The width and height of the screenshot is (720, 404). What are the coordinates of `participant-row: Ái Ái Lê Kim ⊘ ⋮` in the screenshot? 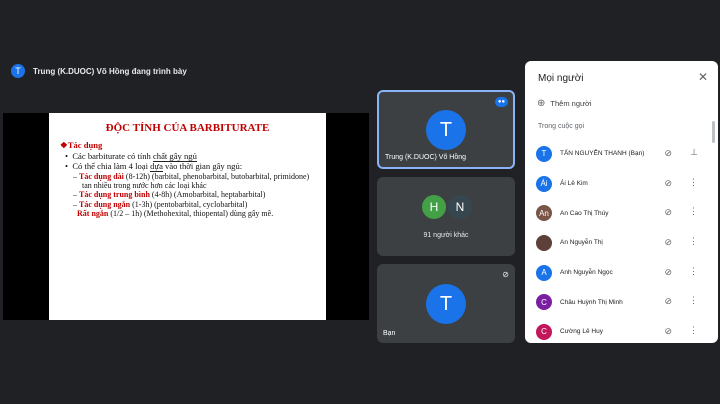 It's located at (621, 184).